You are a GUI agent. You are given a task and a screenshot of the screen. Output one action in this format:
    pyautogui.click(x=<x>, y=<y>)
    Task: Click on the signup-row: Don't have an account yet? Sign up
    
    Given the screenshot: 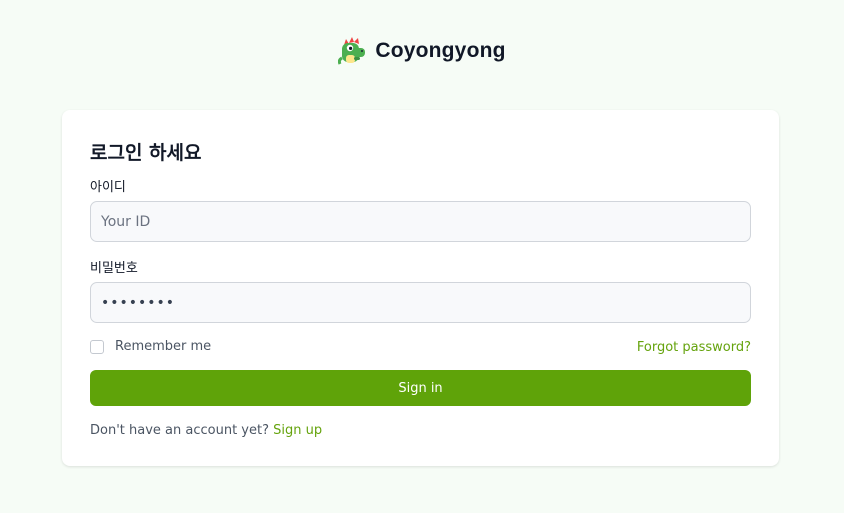 What is the action you would take?
    pyautogui.click(x=206, y=430)
    